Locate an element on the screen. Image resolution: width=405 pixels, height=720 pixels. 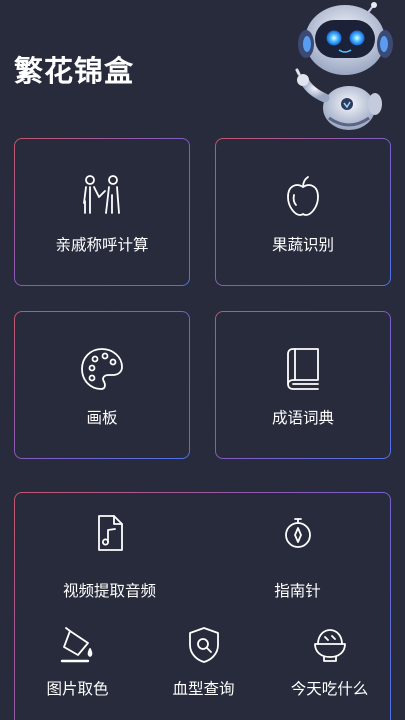
card-relative-calculator: 亲戚称呼计算 is located at coordinates (102, 212).